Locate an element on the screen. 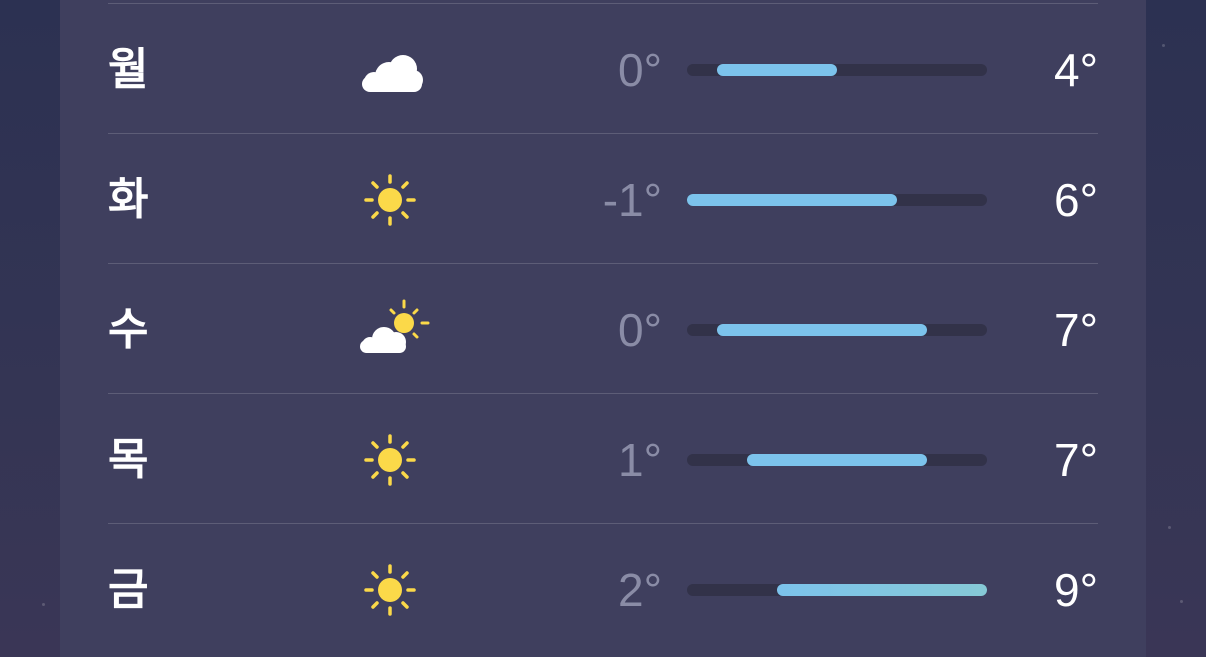 Image resolution: width=1206 pixels, height=657 pixels. partly-cloudy-icon is located at coordinates (396, 330).